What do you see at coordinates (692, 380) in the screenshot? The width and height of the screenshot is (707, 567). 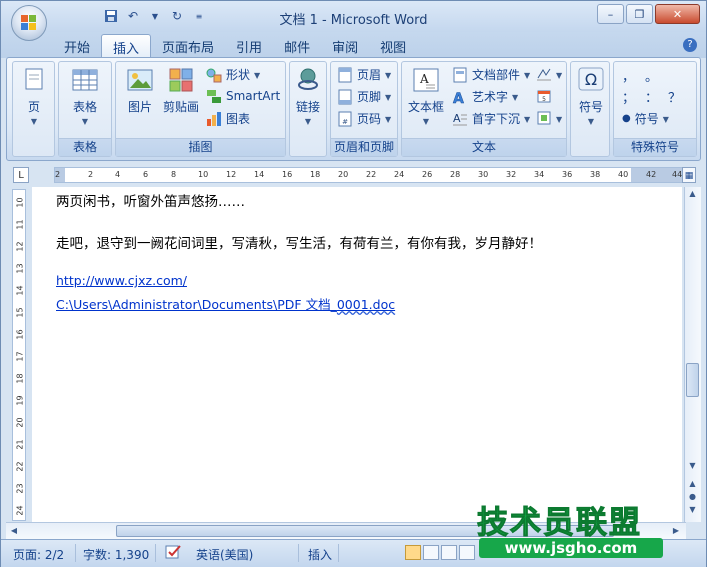 I see `vertical-scroll-thumb` at bounding box center [692, 380].